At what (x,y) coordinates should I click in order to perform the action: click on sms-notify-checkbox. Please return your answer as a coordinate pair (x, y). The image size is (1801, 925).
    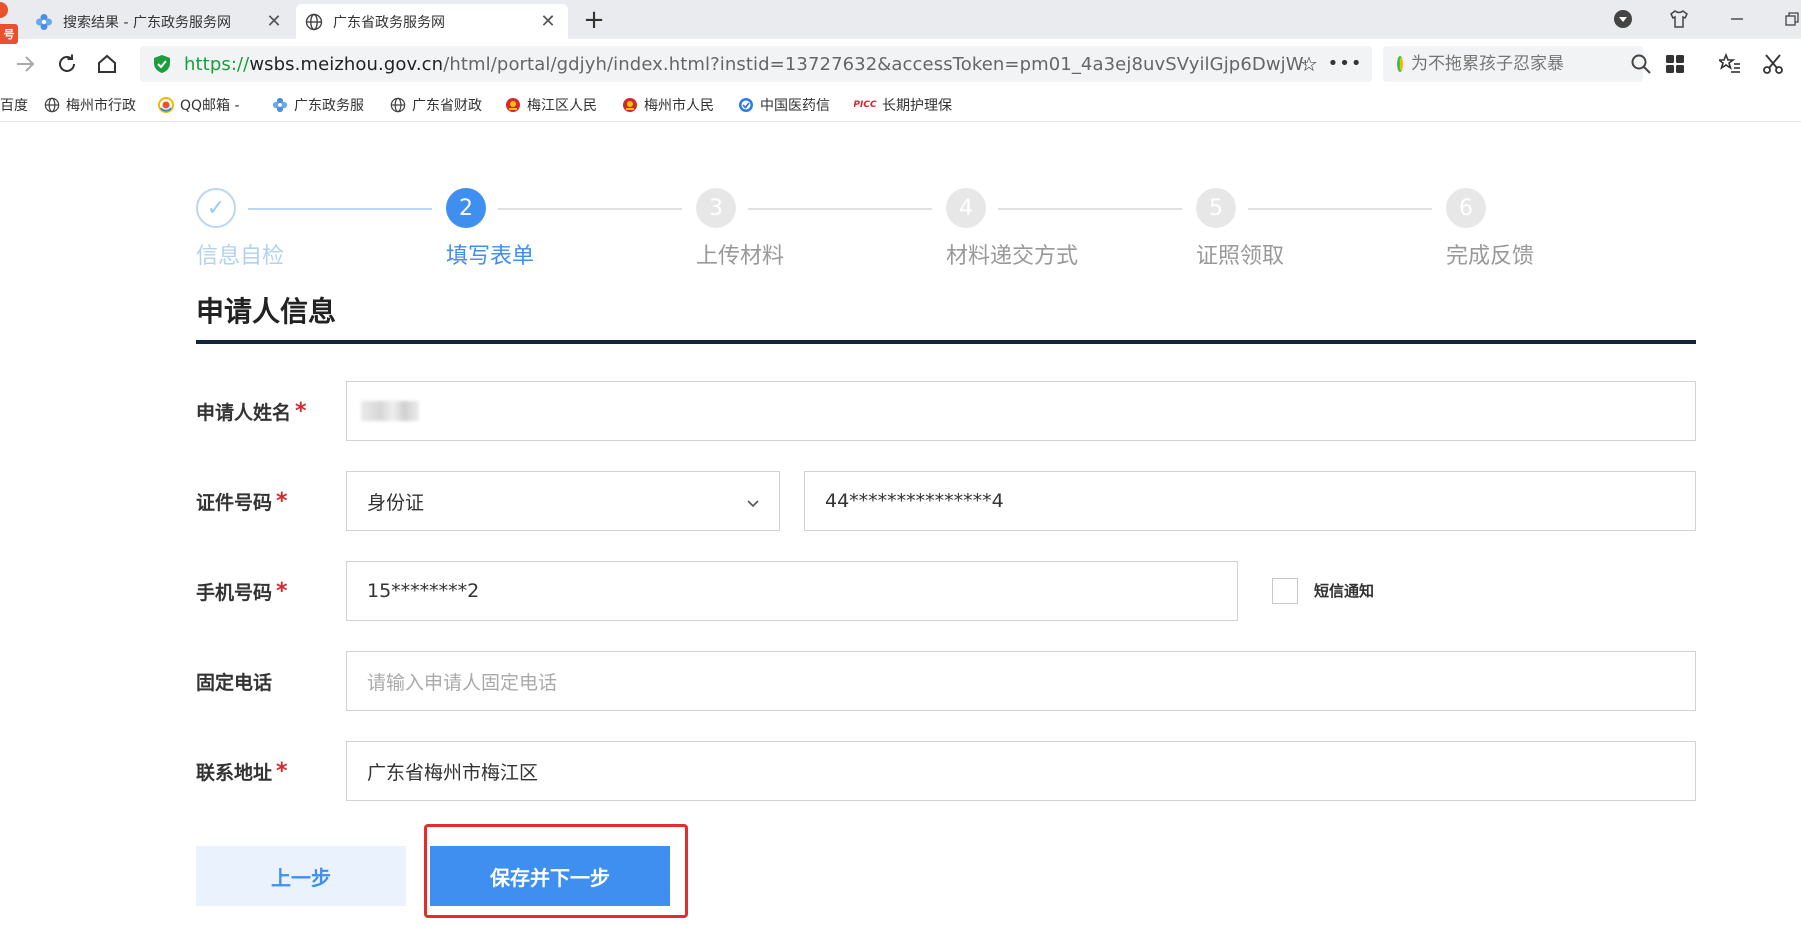
    Looking at the image, I should click on (1285, 591).